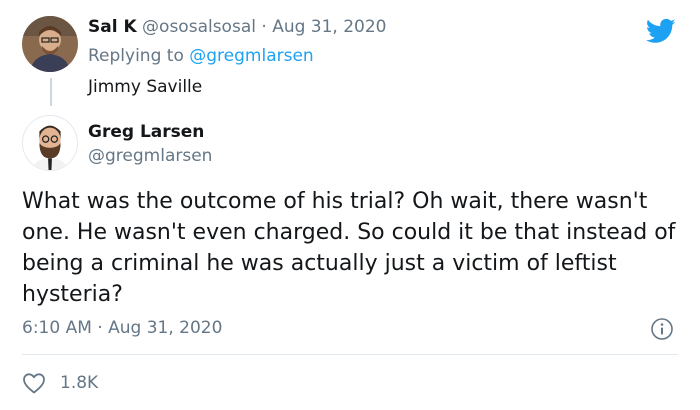  Describe the element at coordinates (112, 27) in the screenshot. I see `parent-author-name: Sal K` at that location.